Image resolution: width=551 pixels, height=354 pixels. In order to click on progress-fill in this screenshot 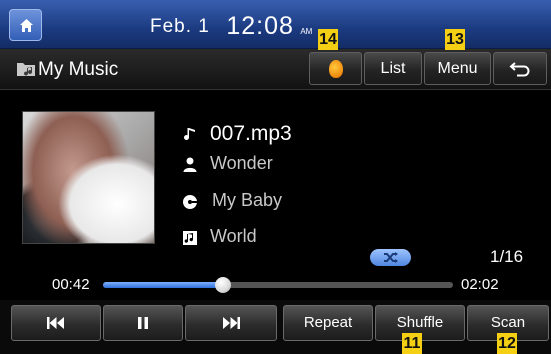, I will do `click(163, 285)`.